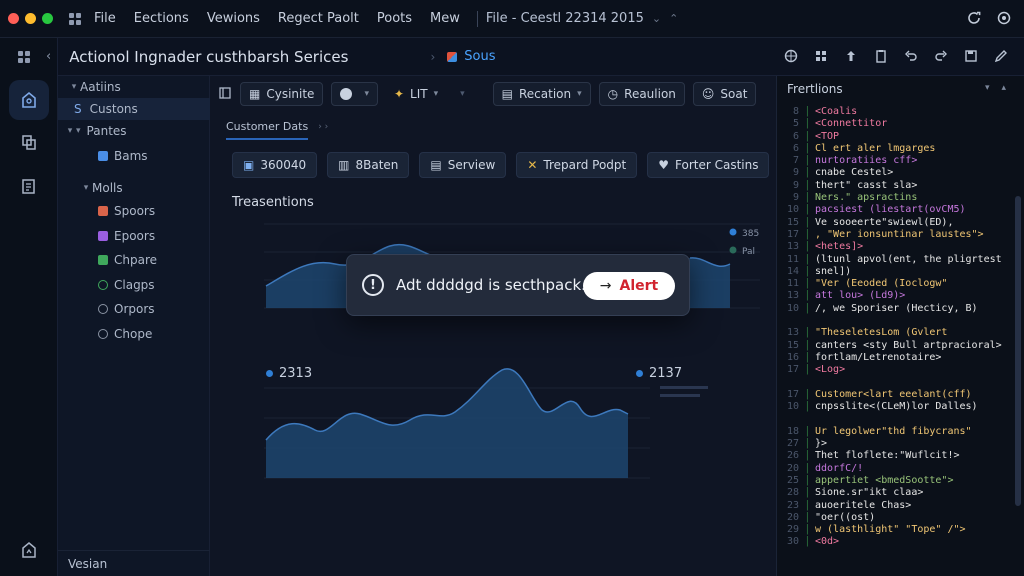  I want to click on code-text: <0d>, so click(827, 542).